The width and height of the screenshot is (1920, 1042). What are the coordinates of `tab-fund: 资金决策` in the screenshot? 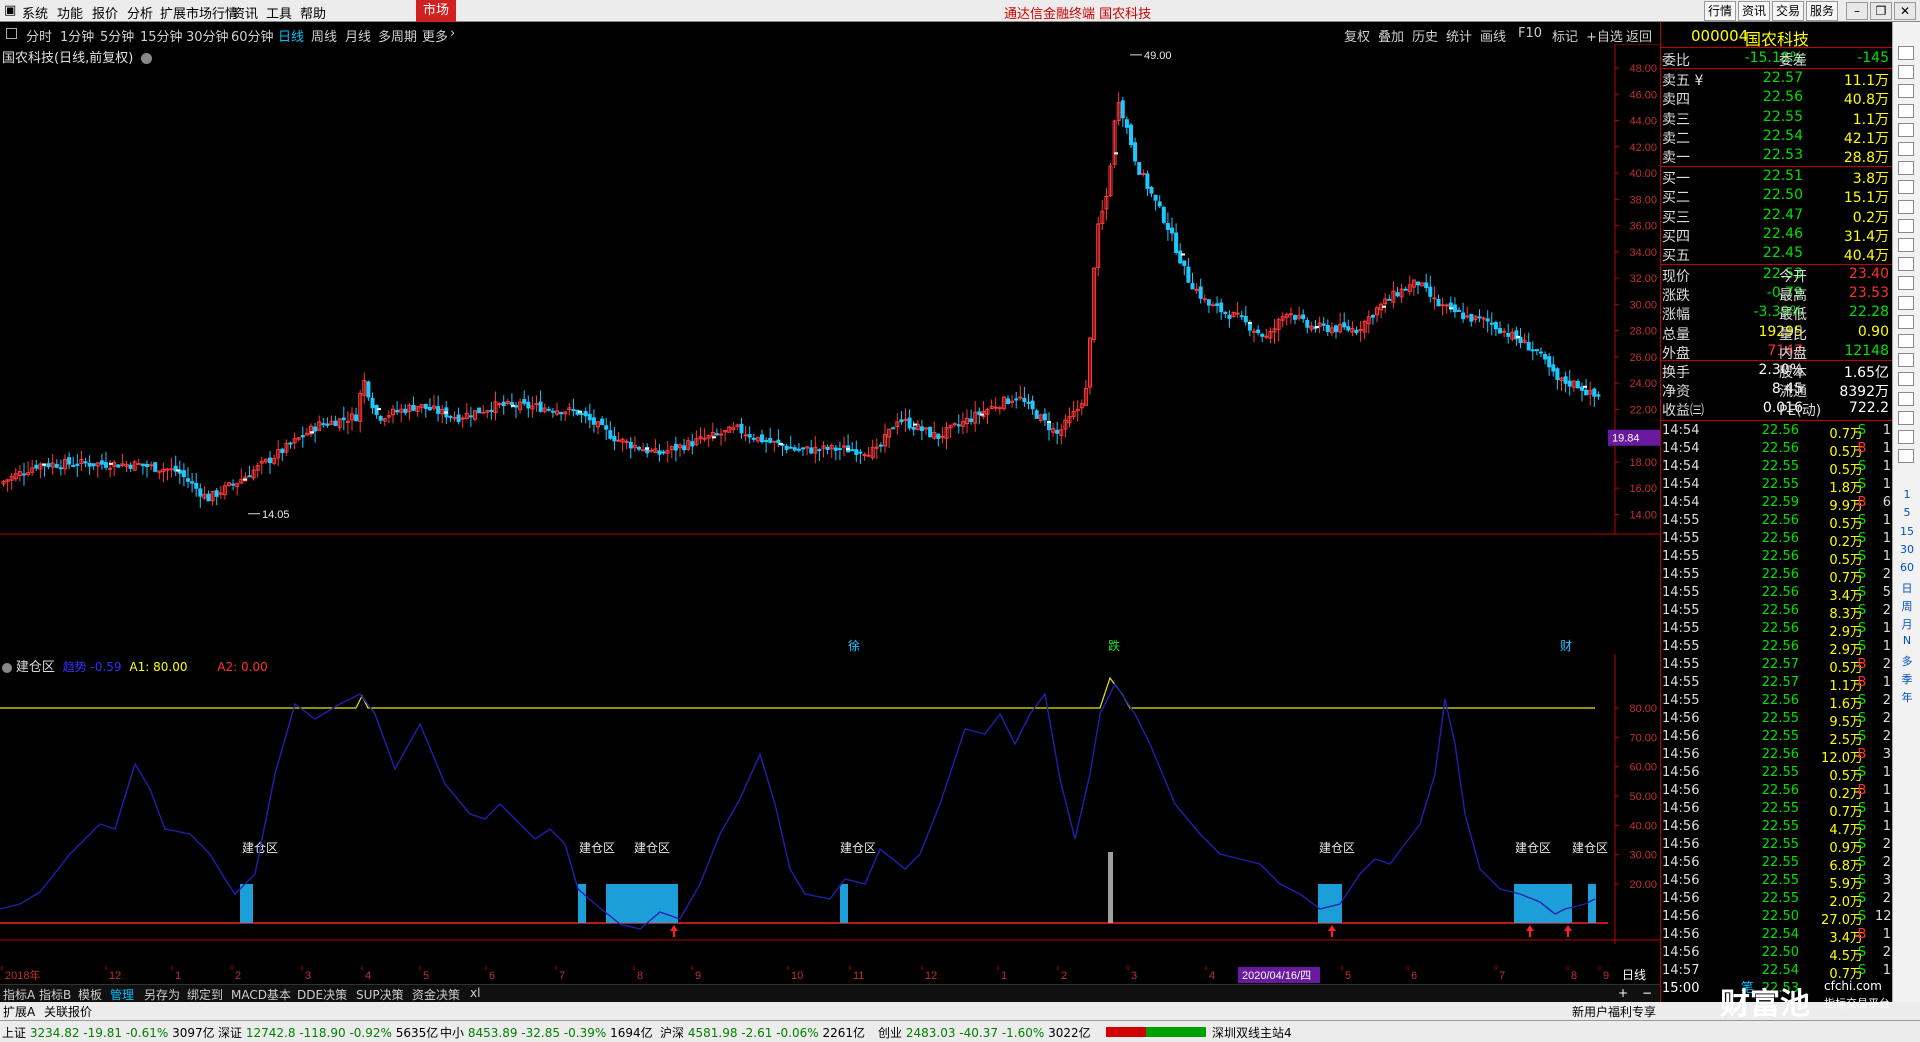 It's located at (436, 994).